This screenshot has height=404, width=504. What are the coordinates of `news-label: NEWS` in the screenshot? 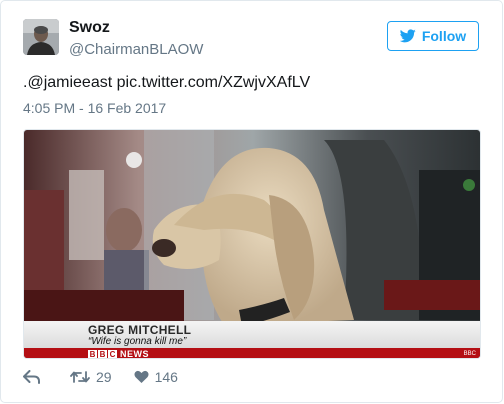 It's located at (134, 354).